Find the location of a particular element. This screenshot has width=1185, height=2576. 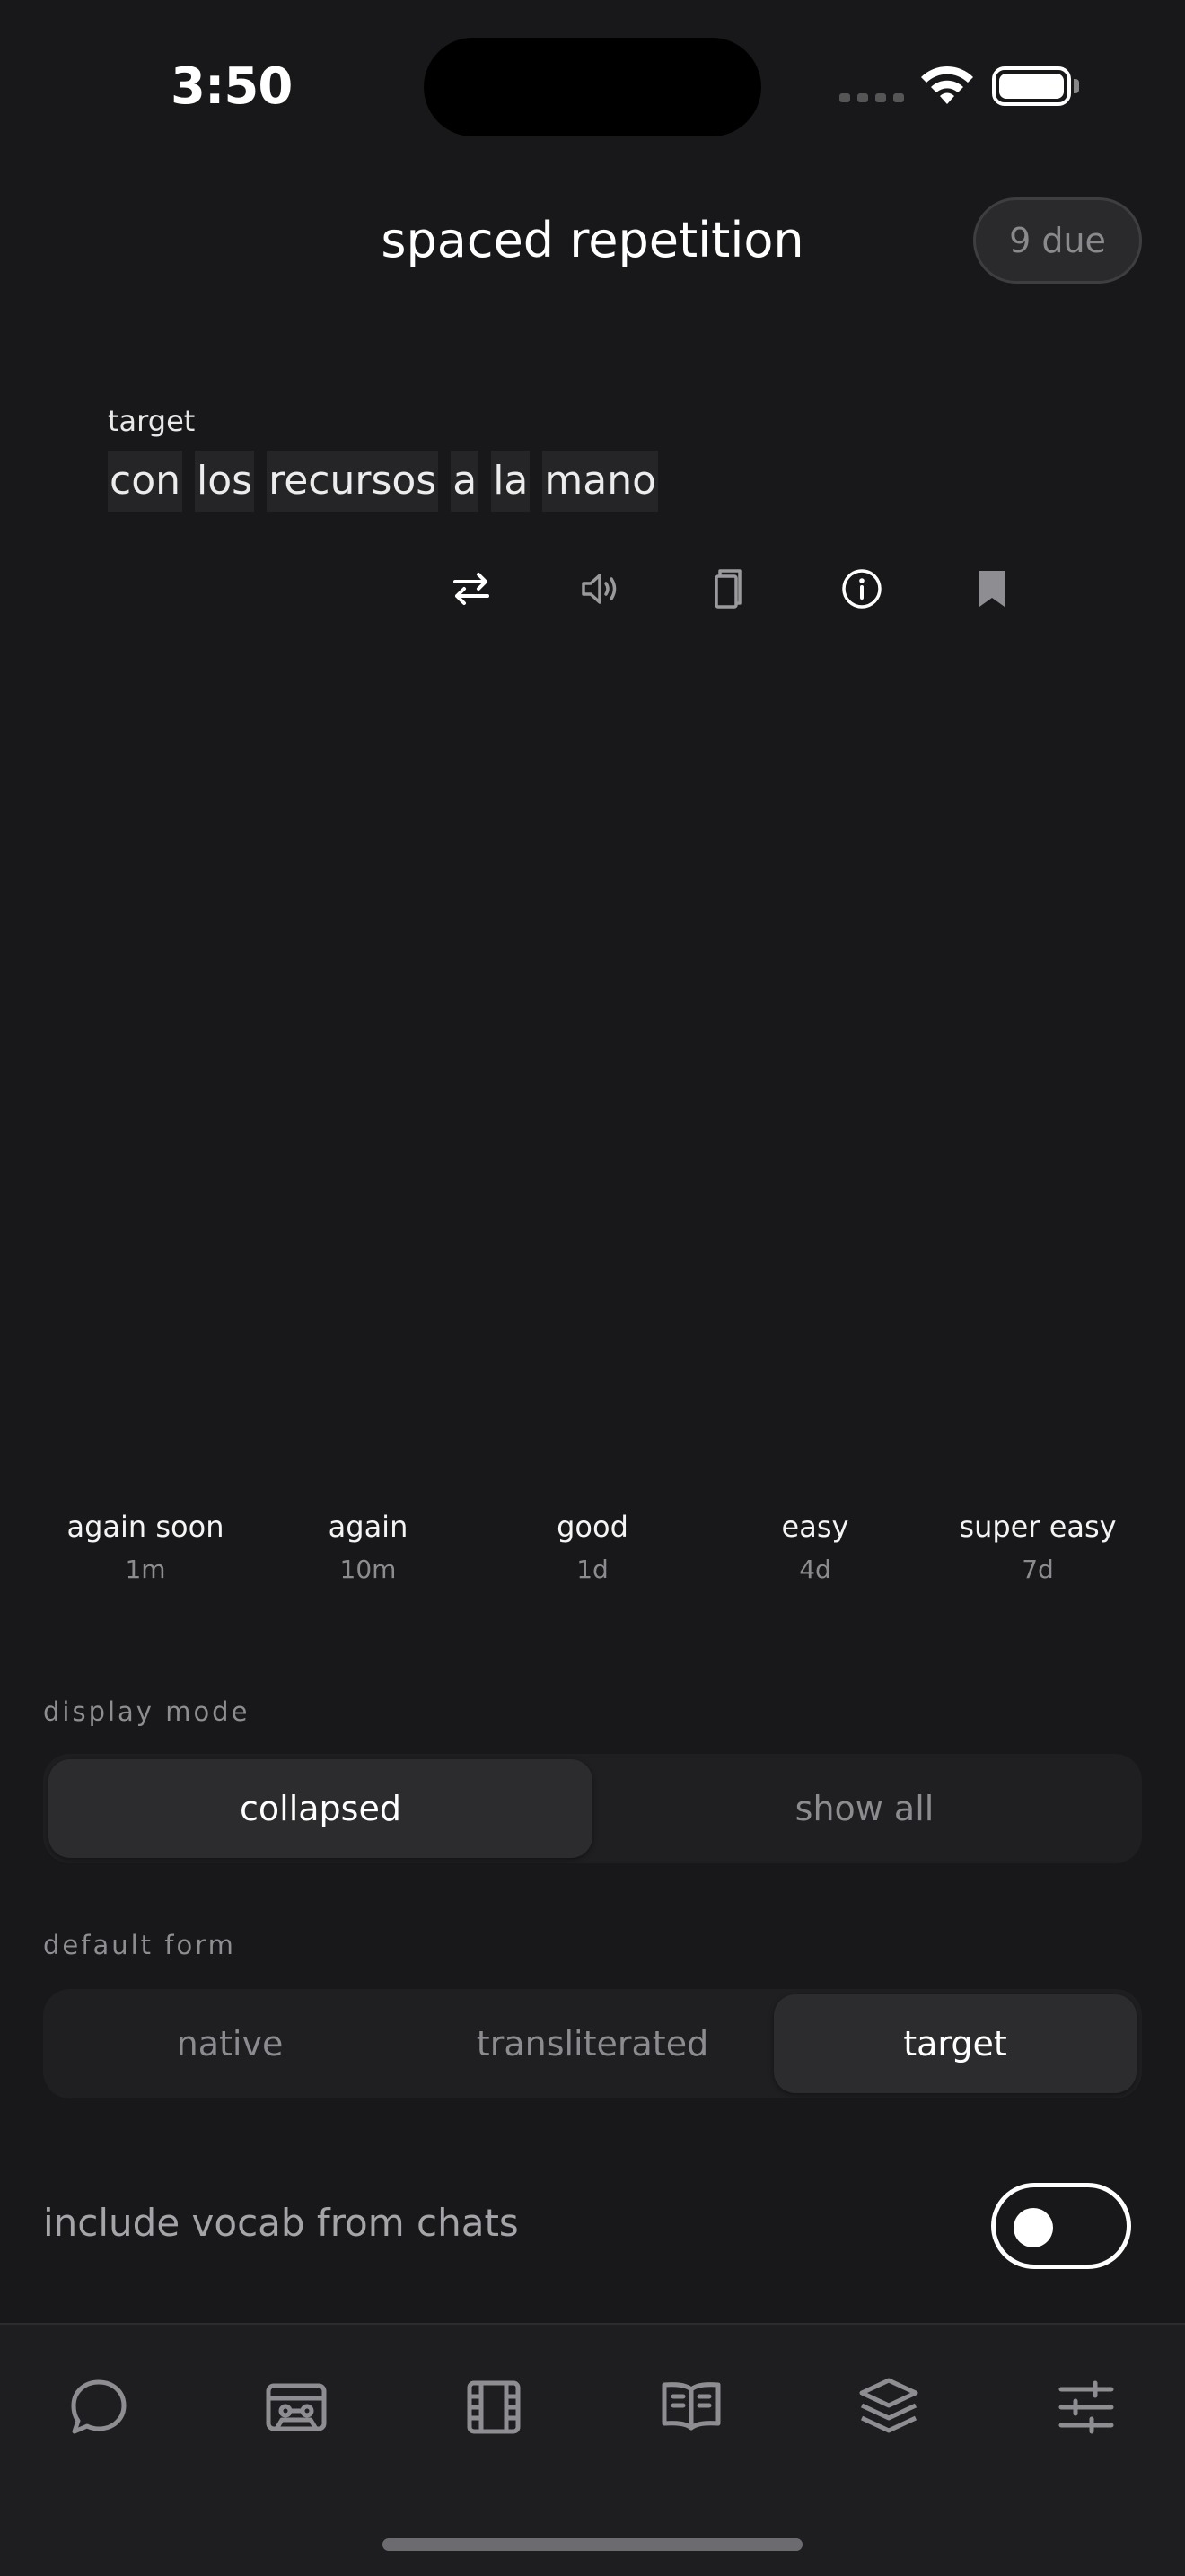

card-phrase: con los recursos a la mano is located at coordinates (383, 481).